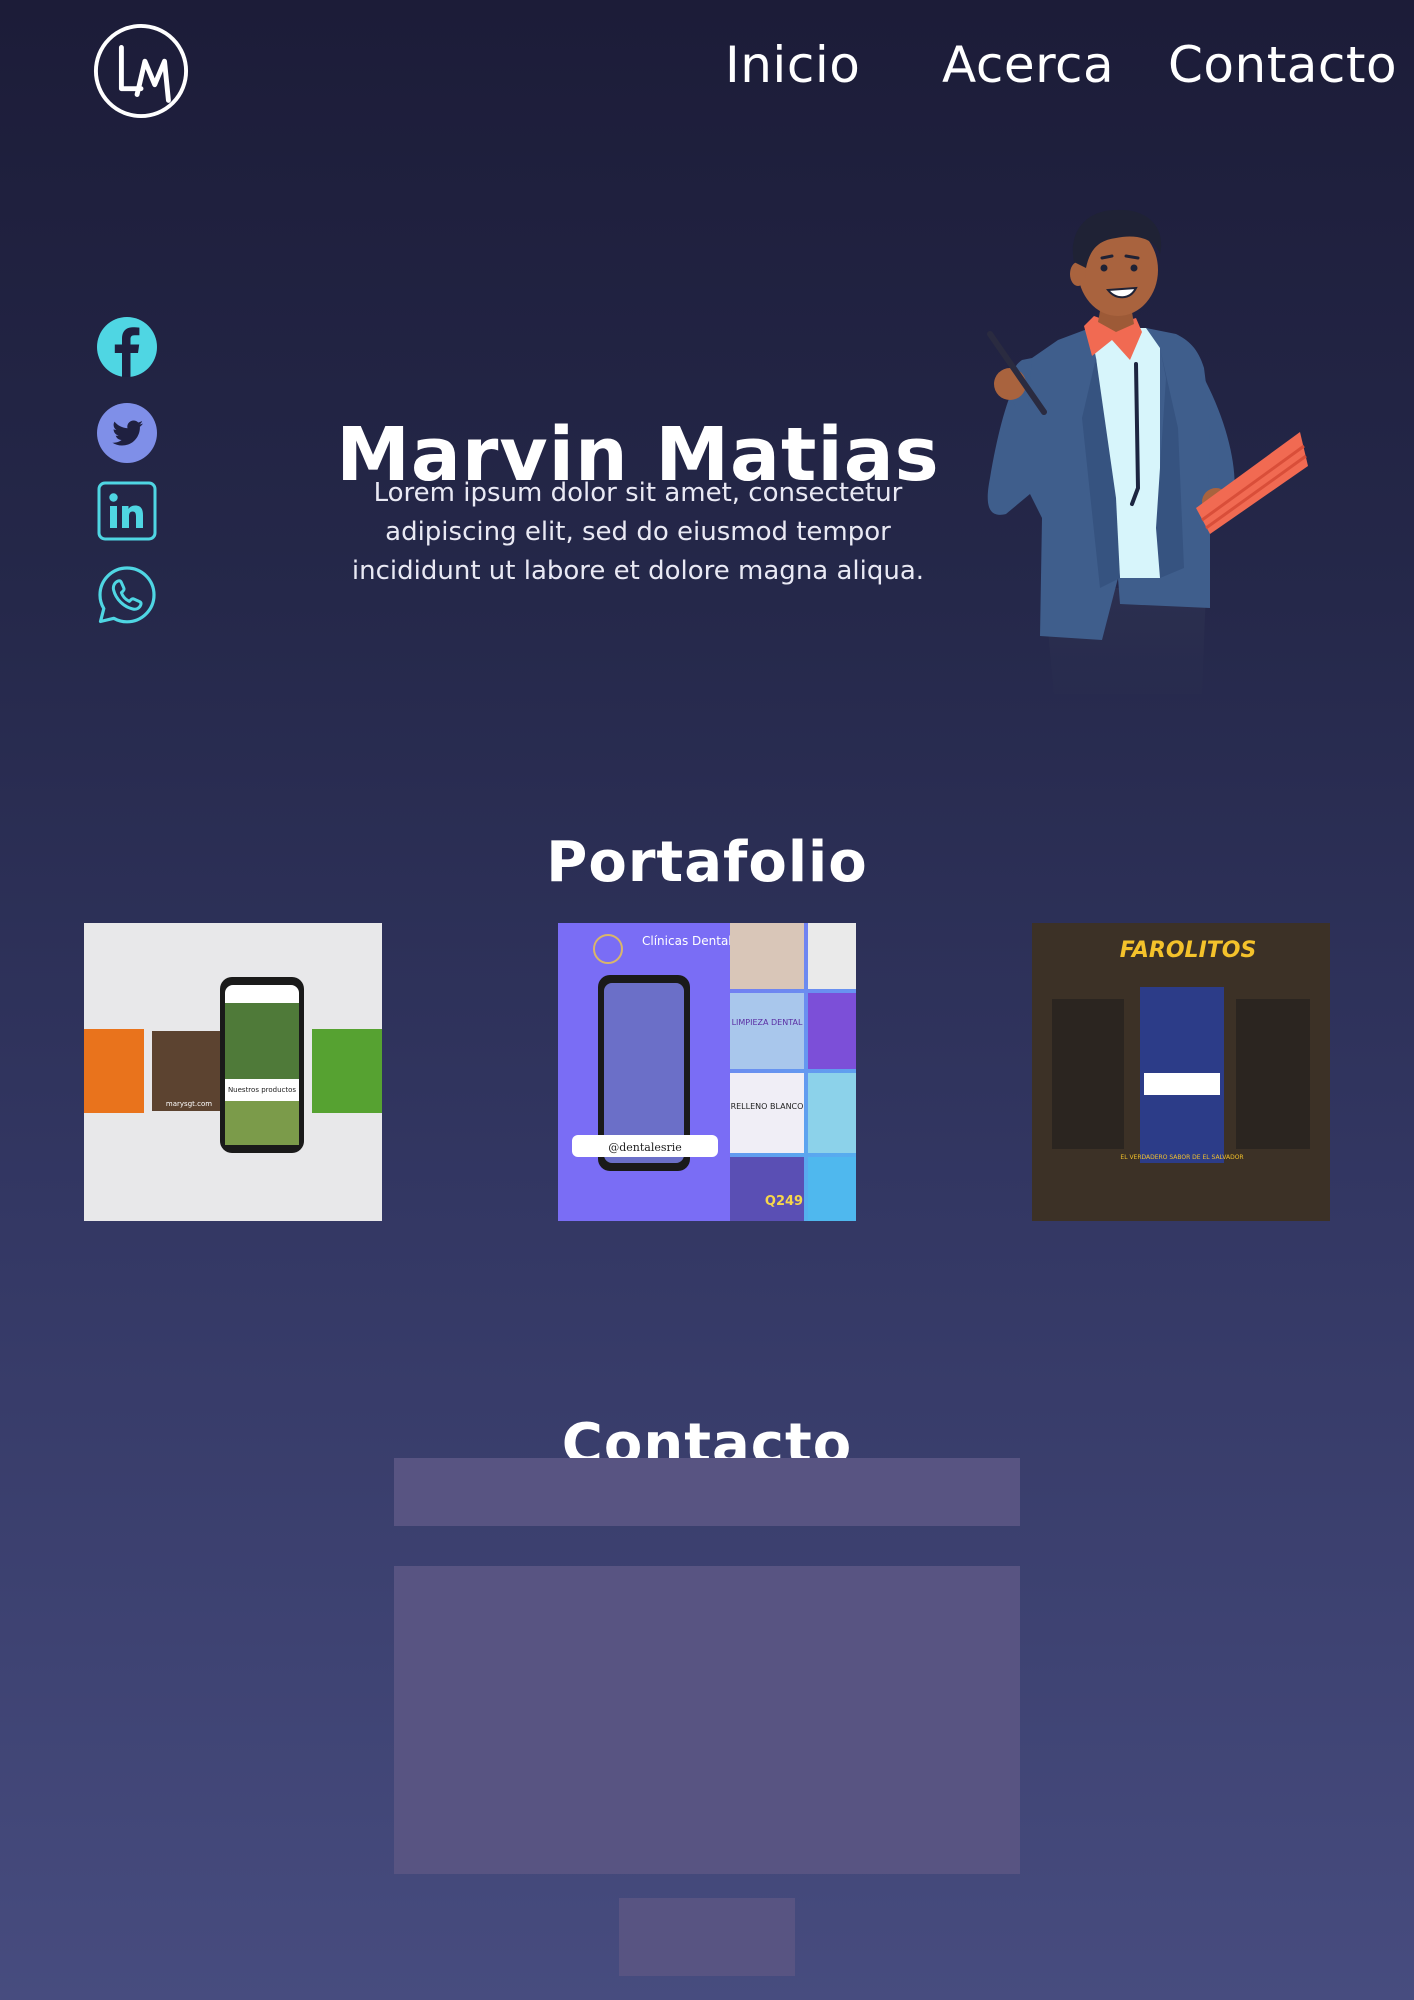 The width and height of the screenshot is (1414, 2000). I want to click on presenter-illustration, so click(1147, 451).